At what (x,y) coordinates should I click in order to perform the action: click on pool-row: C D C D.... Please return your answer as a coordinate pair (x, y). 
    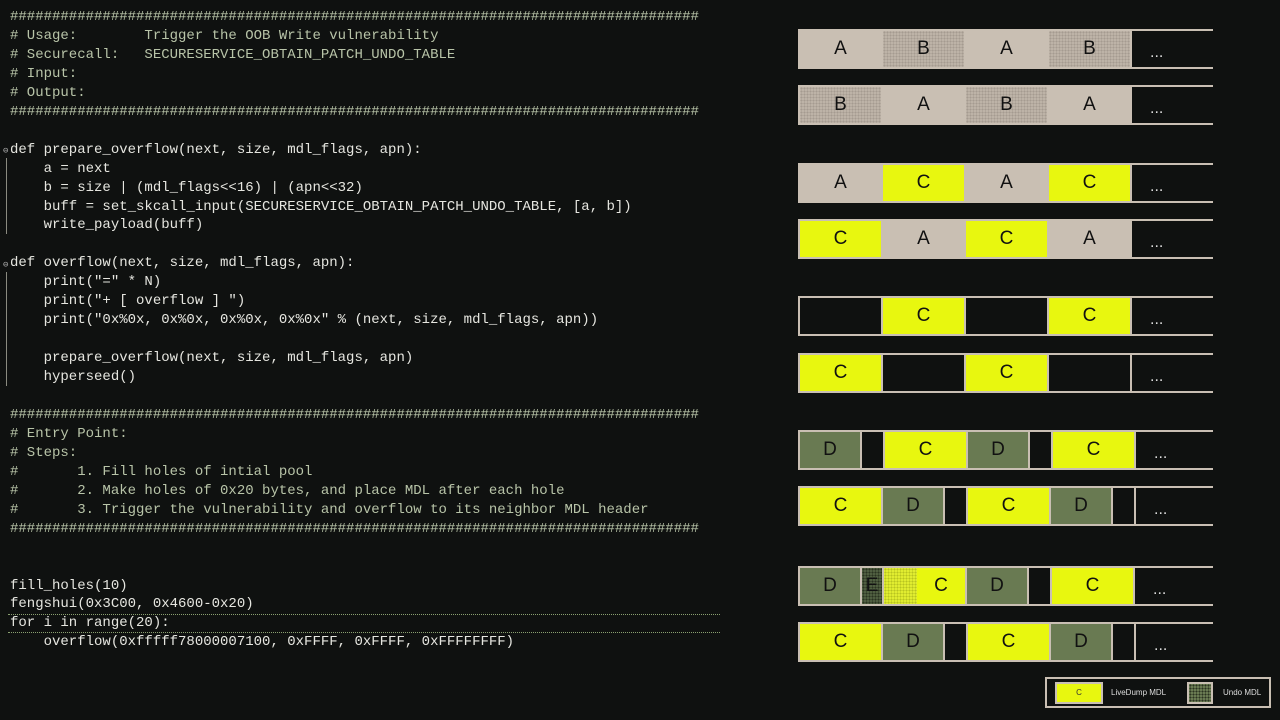
    Looking at the image, I should click on (1008, 506).